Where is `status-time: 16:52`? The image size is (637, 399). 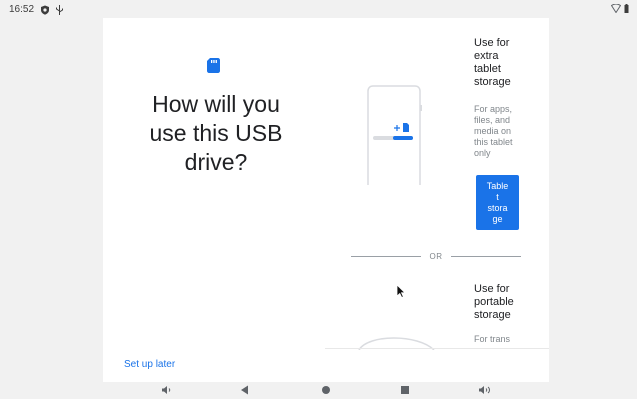
status-time: 16:52 is located at coordinates (22, 9).